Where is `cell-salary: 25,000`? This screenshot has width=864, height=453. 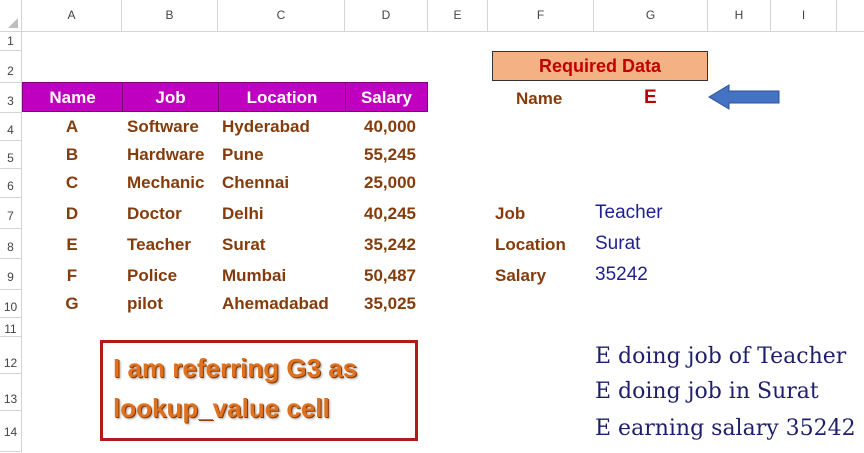 cell-salary: 25,000 is located at coordinates (380, 183).